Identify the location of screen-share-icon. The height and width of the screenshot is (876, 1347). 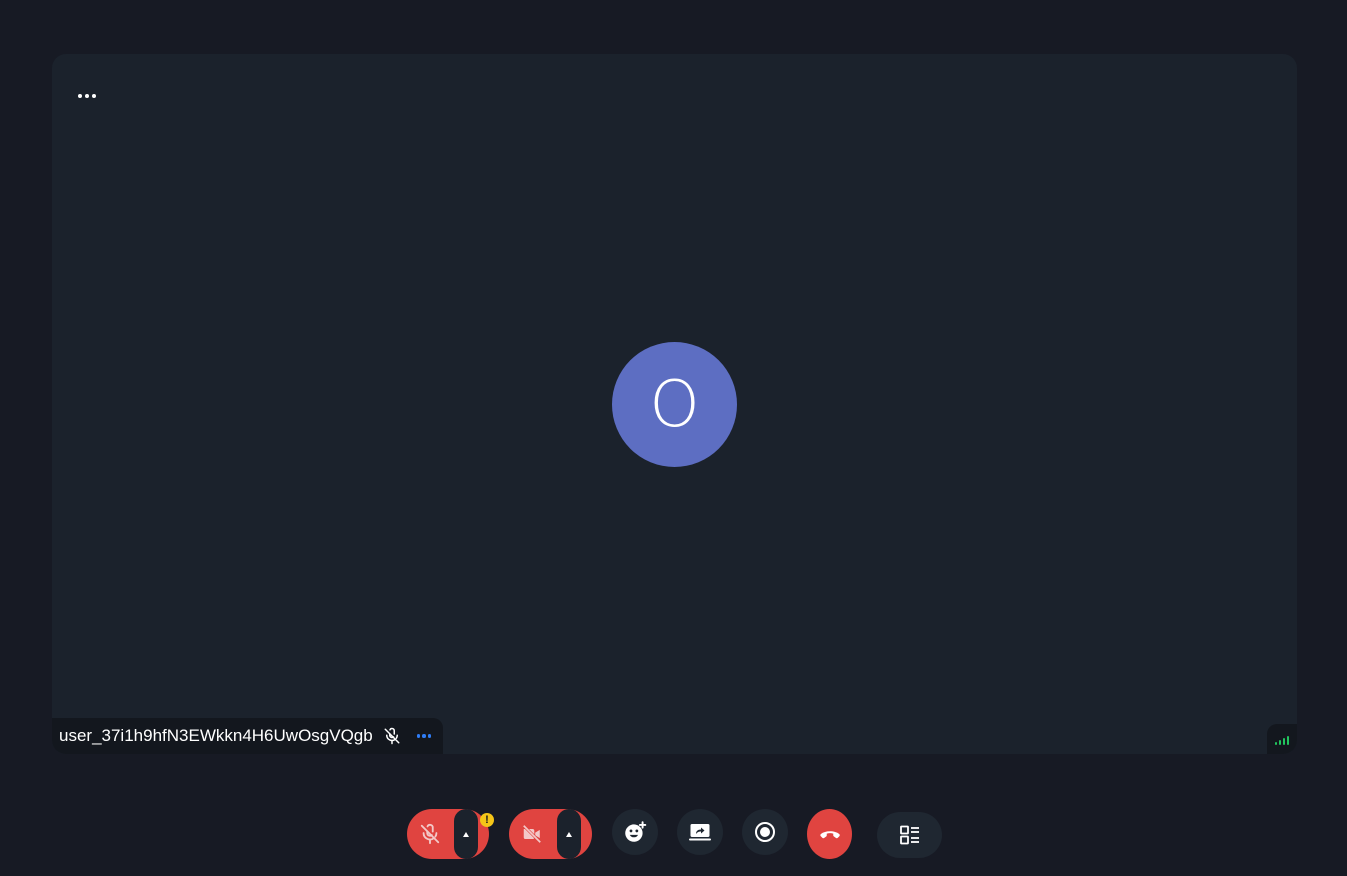
(700, 832).